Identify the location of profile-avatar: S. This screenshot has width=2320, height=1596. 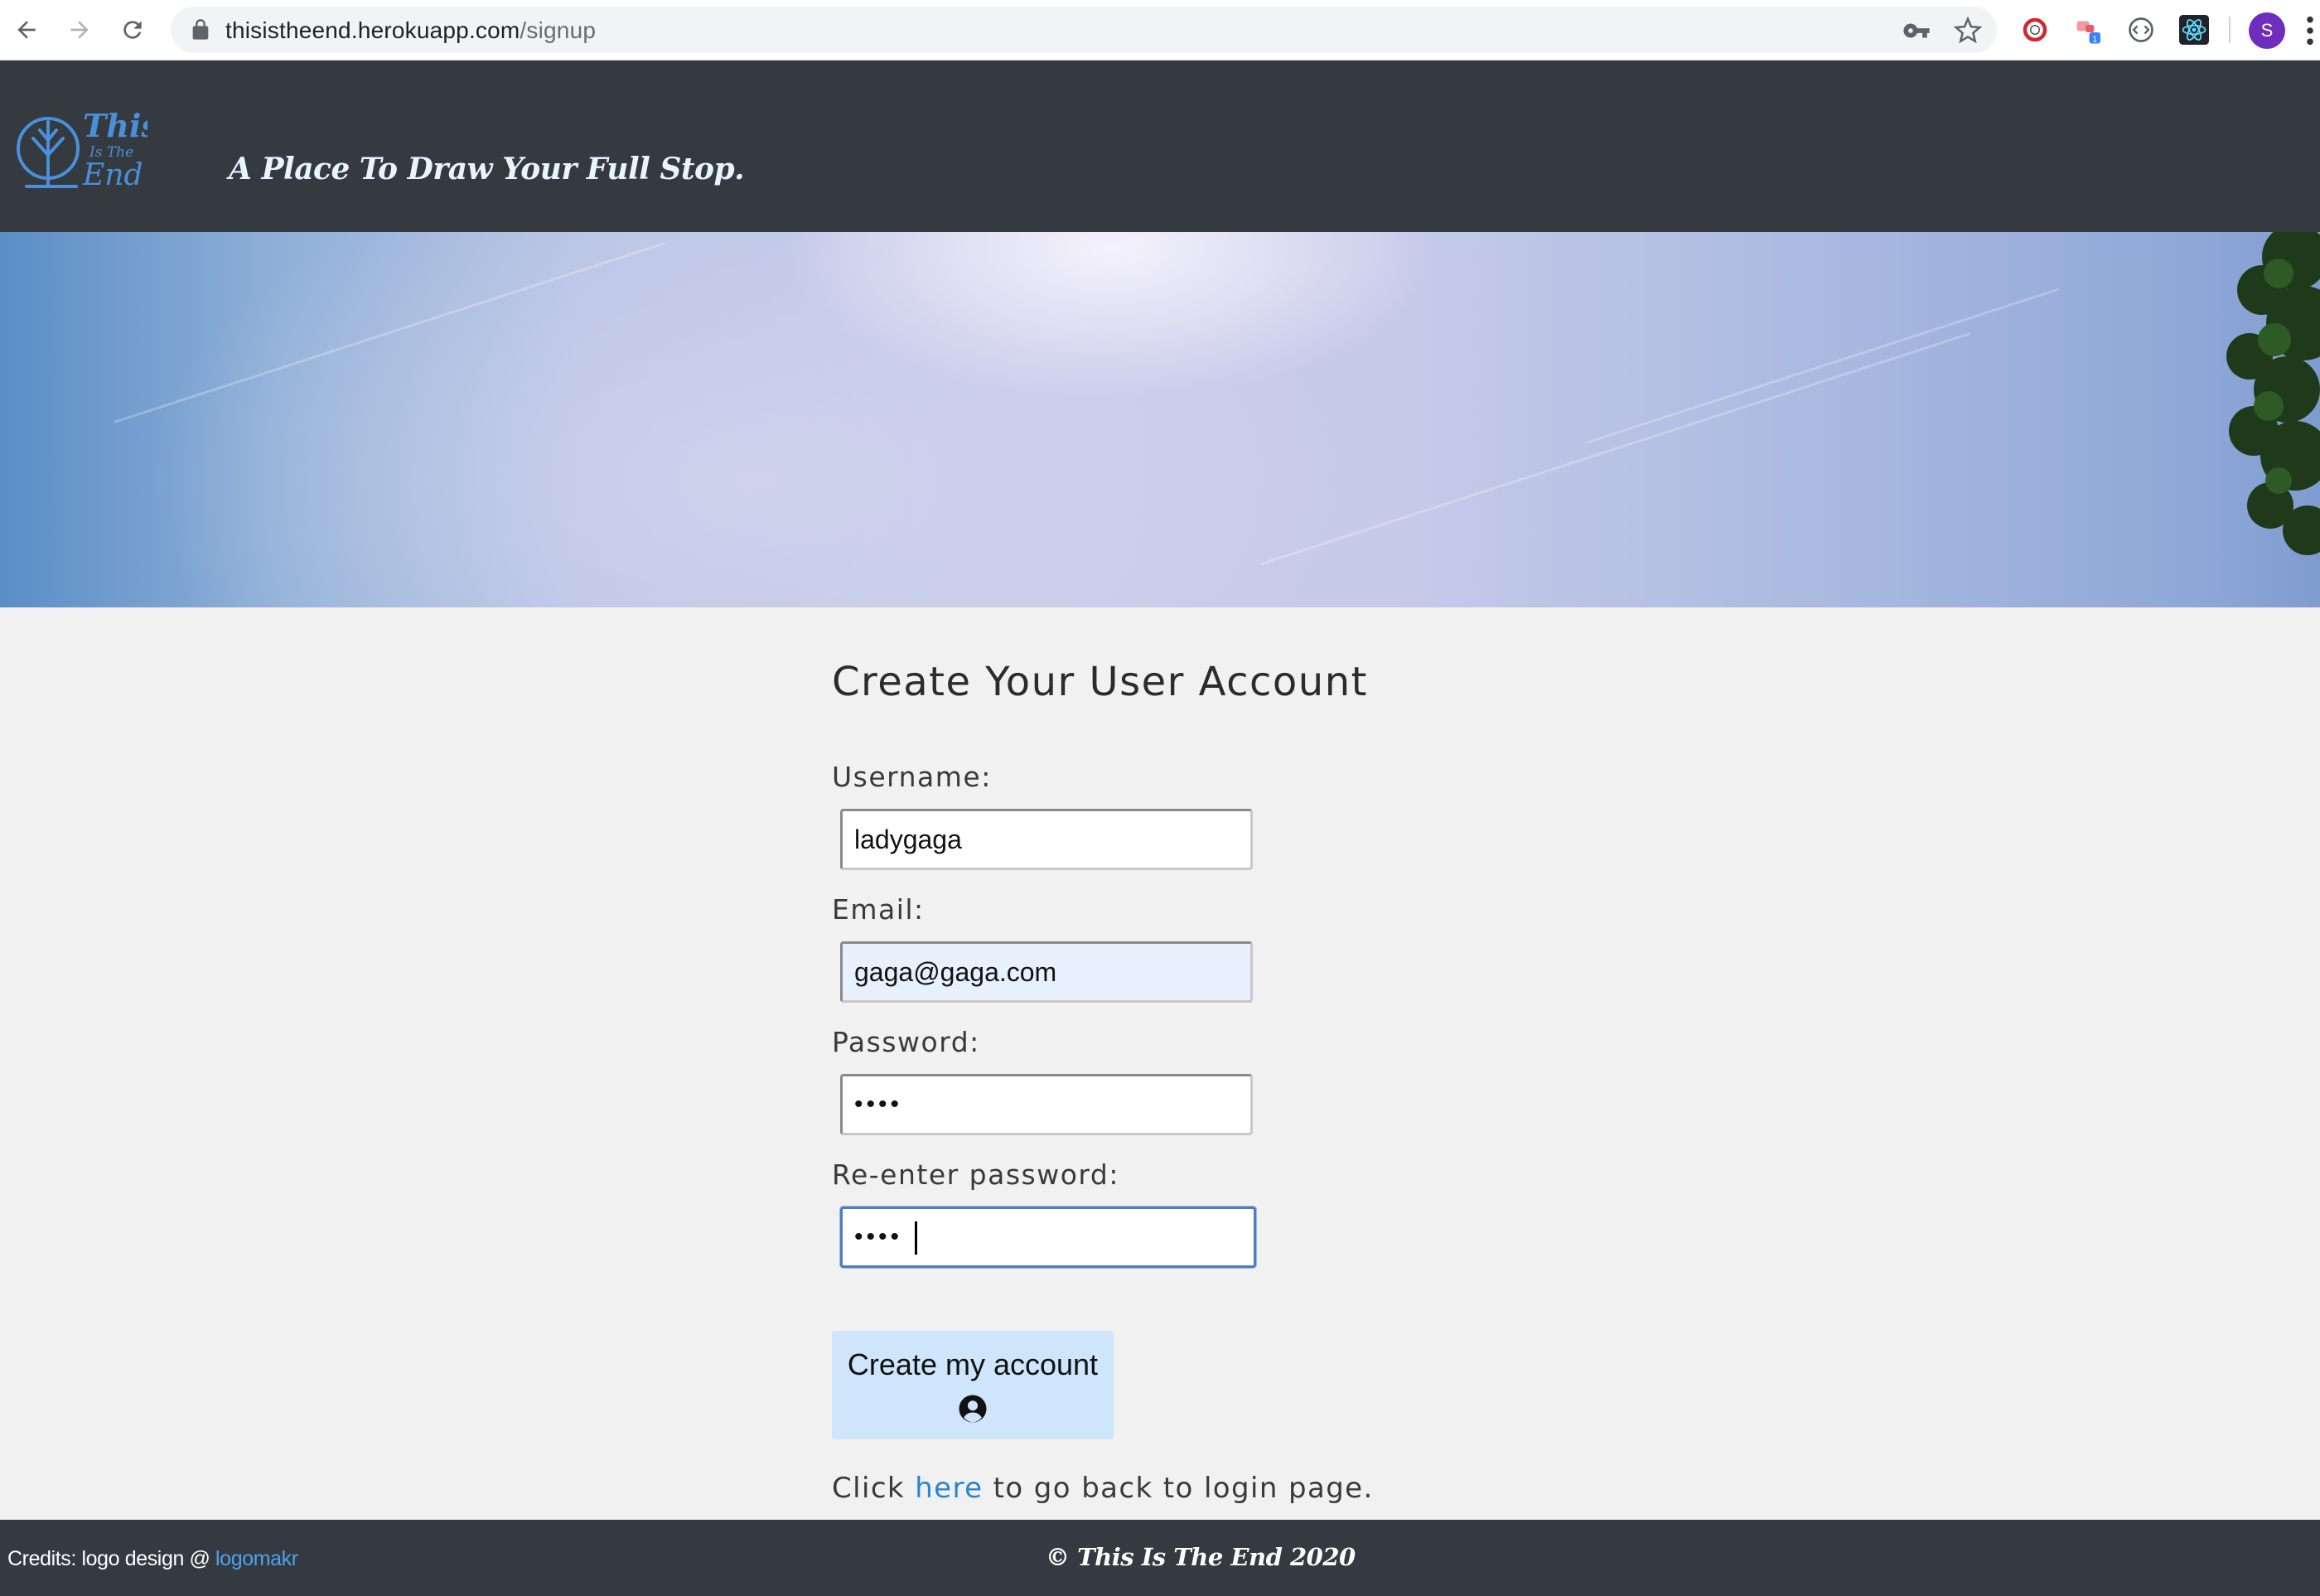
(2267, 31).